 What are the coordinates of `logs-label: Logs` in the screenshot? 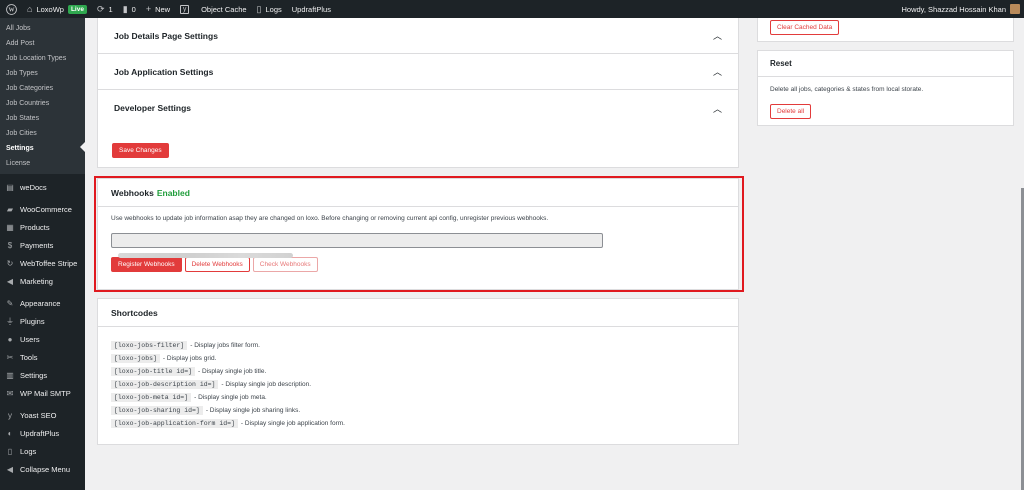 It's located at (273, 9).